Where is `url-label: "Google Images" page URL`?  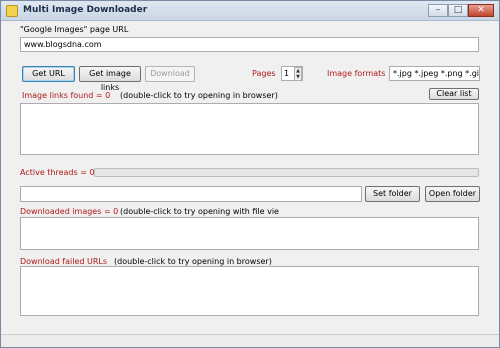
url-label: "Google Images" page URL is located at coordinates (74, 29).